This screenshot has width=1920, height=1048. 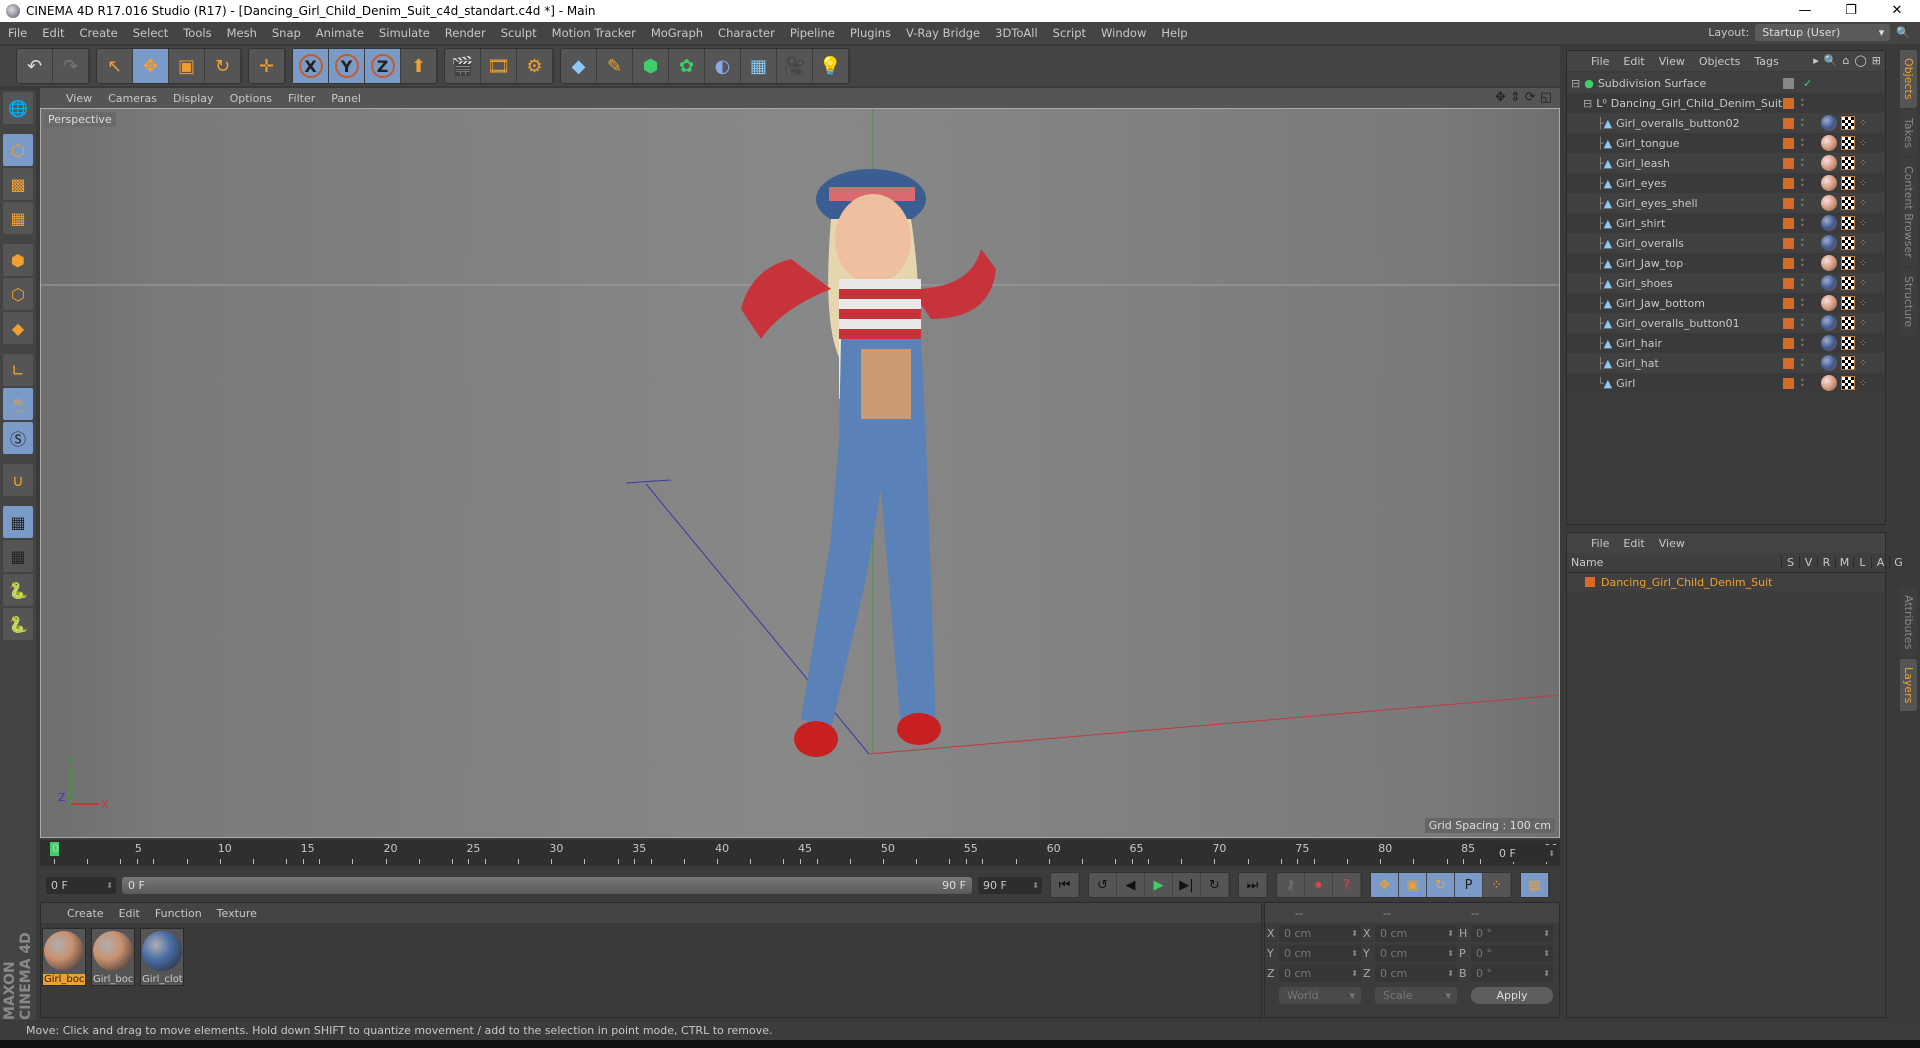 I want to click on render-settings-button: ⚙, so click(x=535, y=66).